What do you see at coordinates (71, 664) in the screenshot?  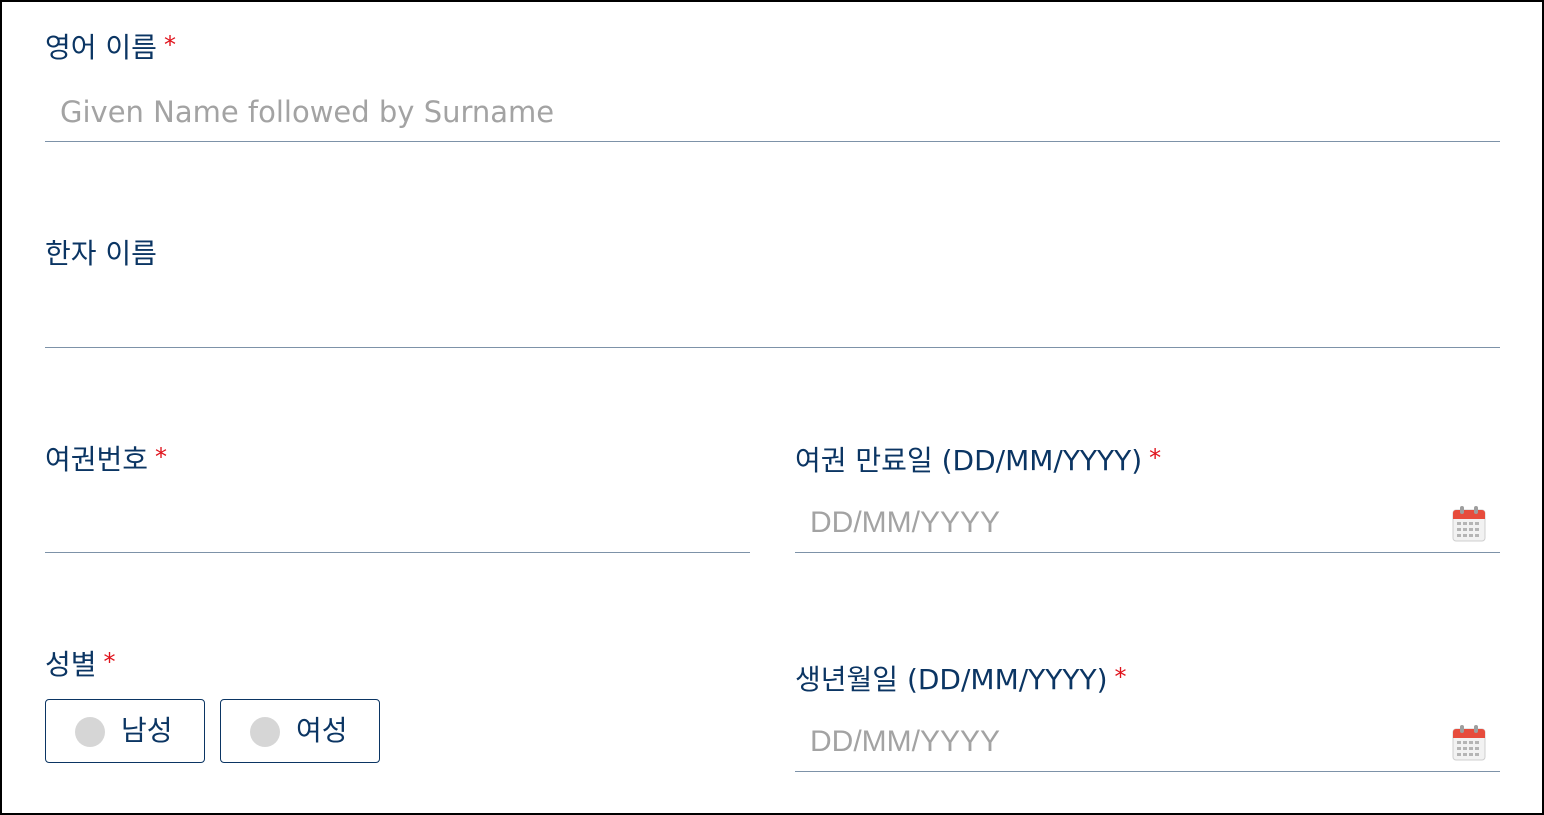 I see `gender-label-text: 성별` at bounding box center [71, 664].